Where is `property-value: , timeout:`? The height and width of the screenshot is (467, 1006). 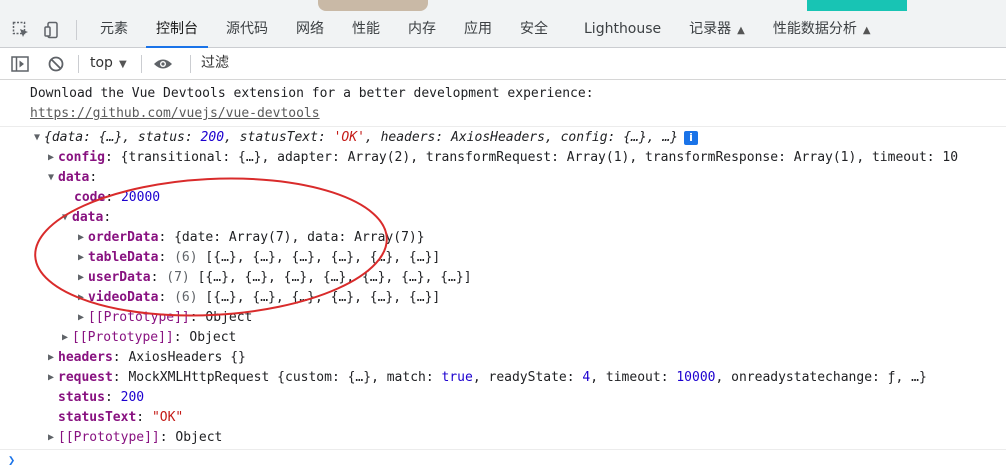 property-value: , timeout: is located at coordinates (633, 377).